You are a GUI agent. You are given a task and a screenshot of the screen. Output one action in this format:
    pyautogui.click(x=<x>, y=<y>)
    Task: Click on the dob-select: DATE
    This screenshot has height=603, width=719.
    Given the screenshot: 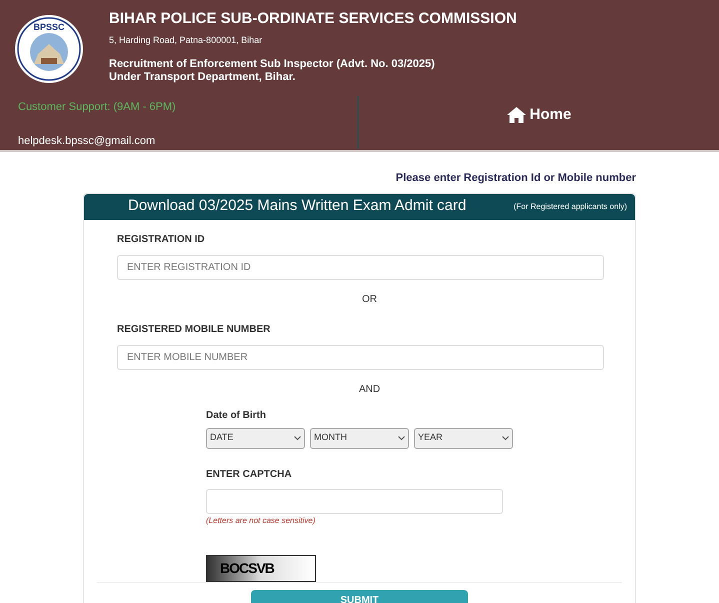 What is the action you would take?
    pyautogui.click(x=255, y=438)
    